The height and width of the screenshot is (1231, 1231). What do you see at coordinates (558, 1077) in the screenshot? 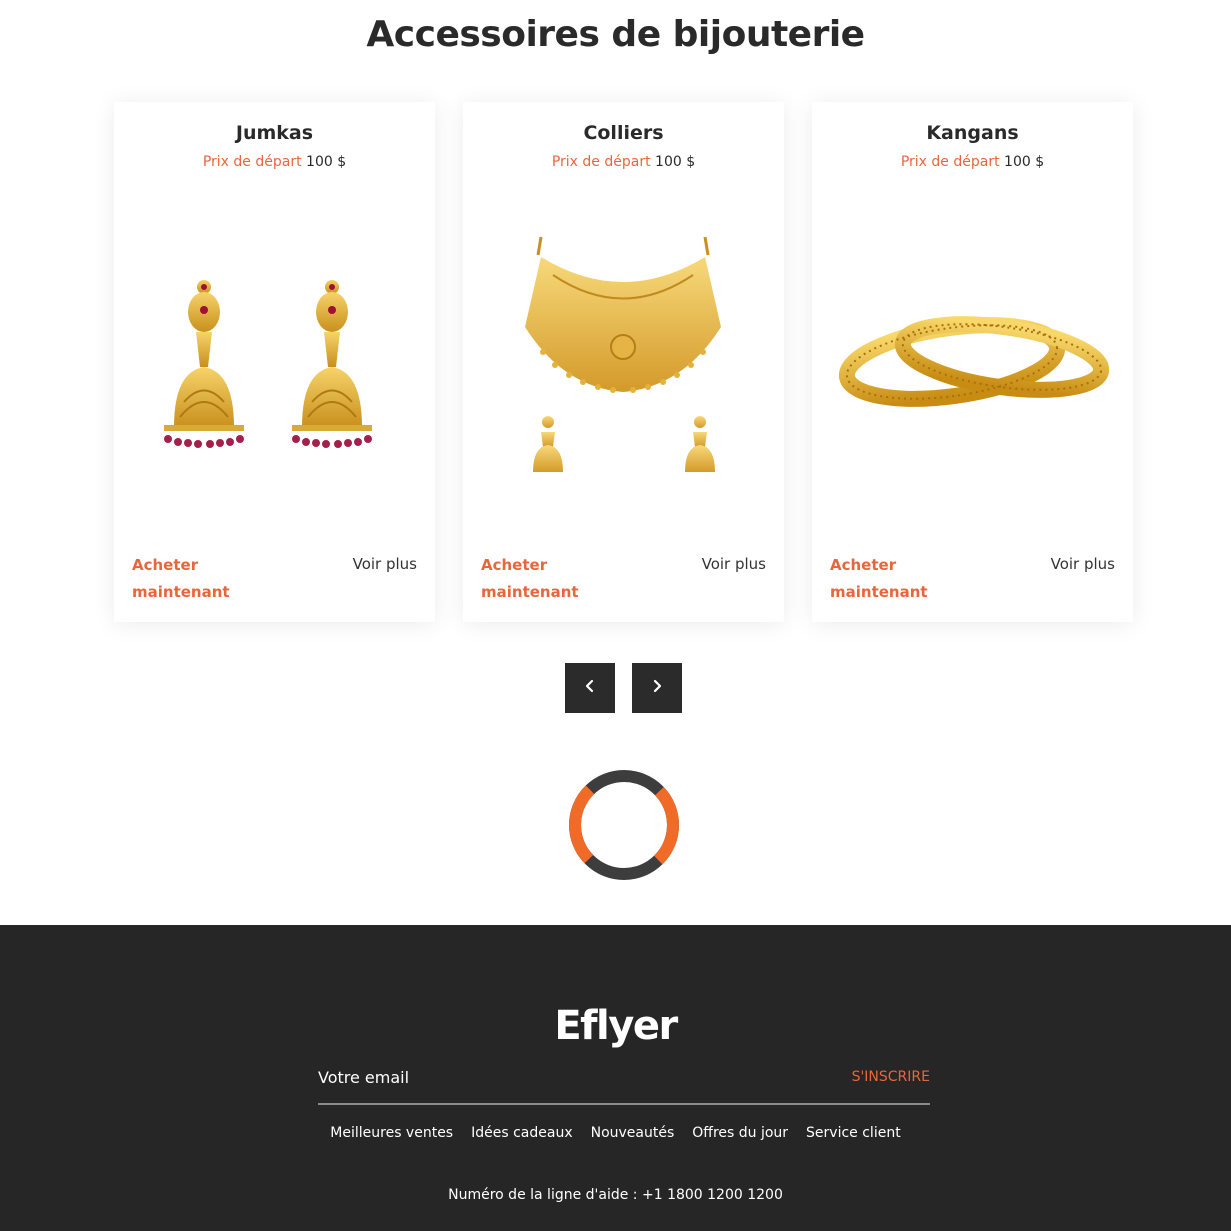
I see `email-input` at bounding box center [558, 1077].